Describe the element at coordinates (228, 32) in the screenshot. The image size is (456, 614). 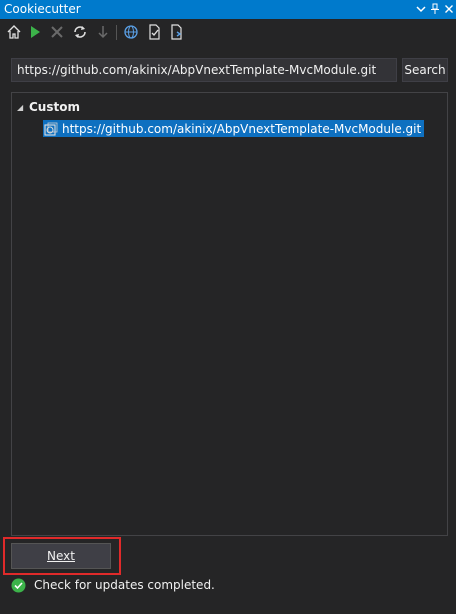
I see `toolbar` at that location.